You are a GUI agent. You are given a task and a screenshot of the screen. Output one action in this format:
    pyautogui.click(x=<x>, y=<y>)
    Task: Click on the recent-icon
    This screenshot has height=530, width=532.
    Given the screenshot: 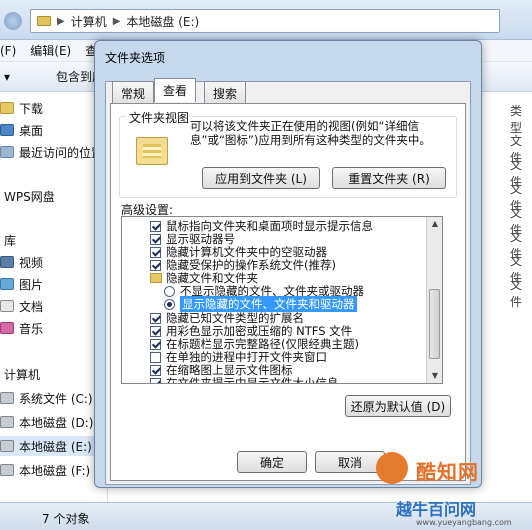 What is the action you would take?
    pyautogui.click(x=7, y=152)
    